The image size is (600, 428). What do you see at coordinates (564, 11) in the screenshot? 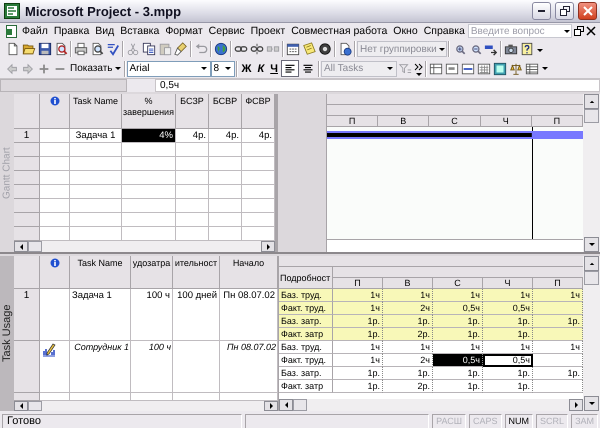
I see `restore-button` at bounding box center [564, 11].